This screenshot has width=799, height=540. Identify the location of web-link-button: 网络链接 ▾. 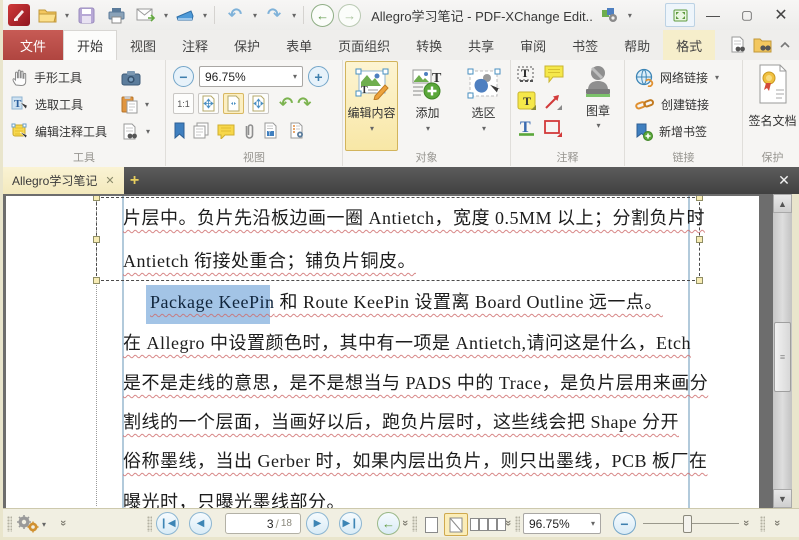
(673, 77).